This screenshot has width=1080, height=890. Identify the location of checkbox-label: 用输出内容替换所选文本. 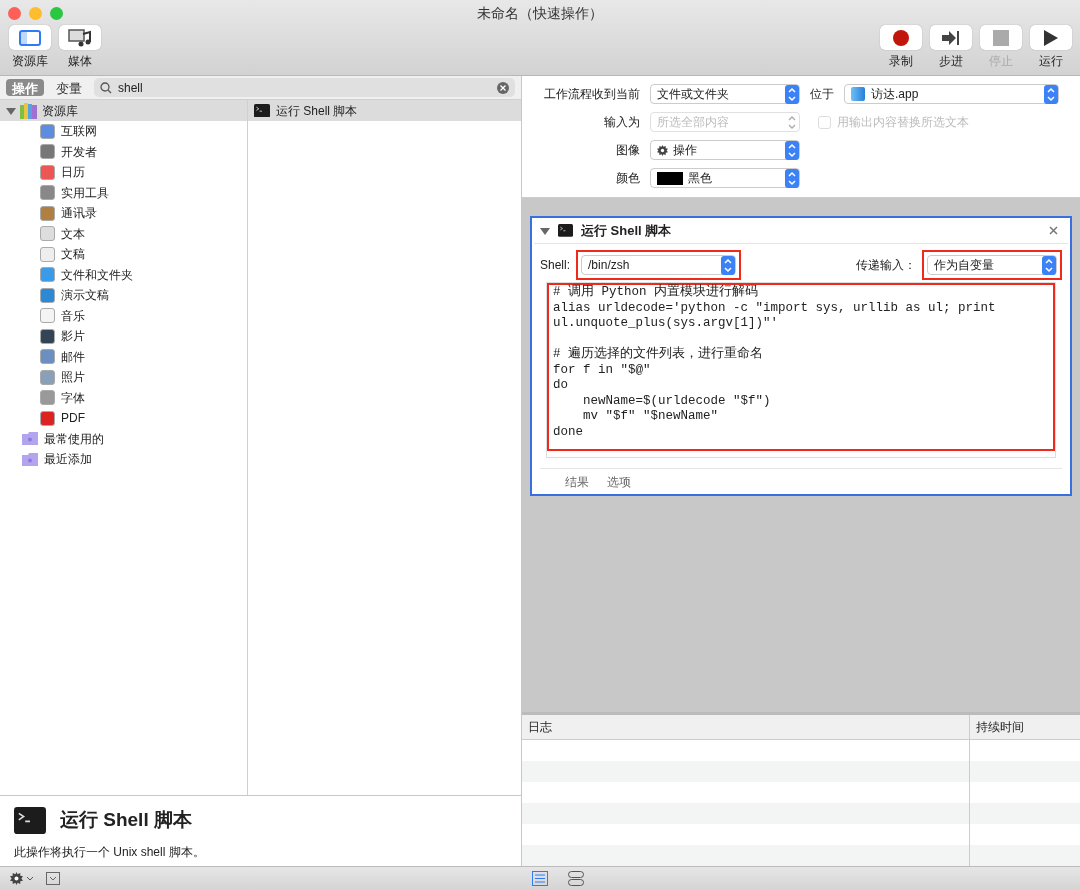
(903, 122).